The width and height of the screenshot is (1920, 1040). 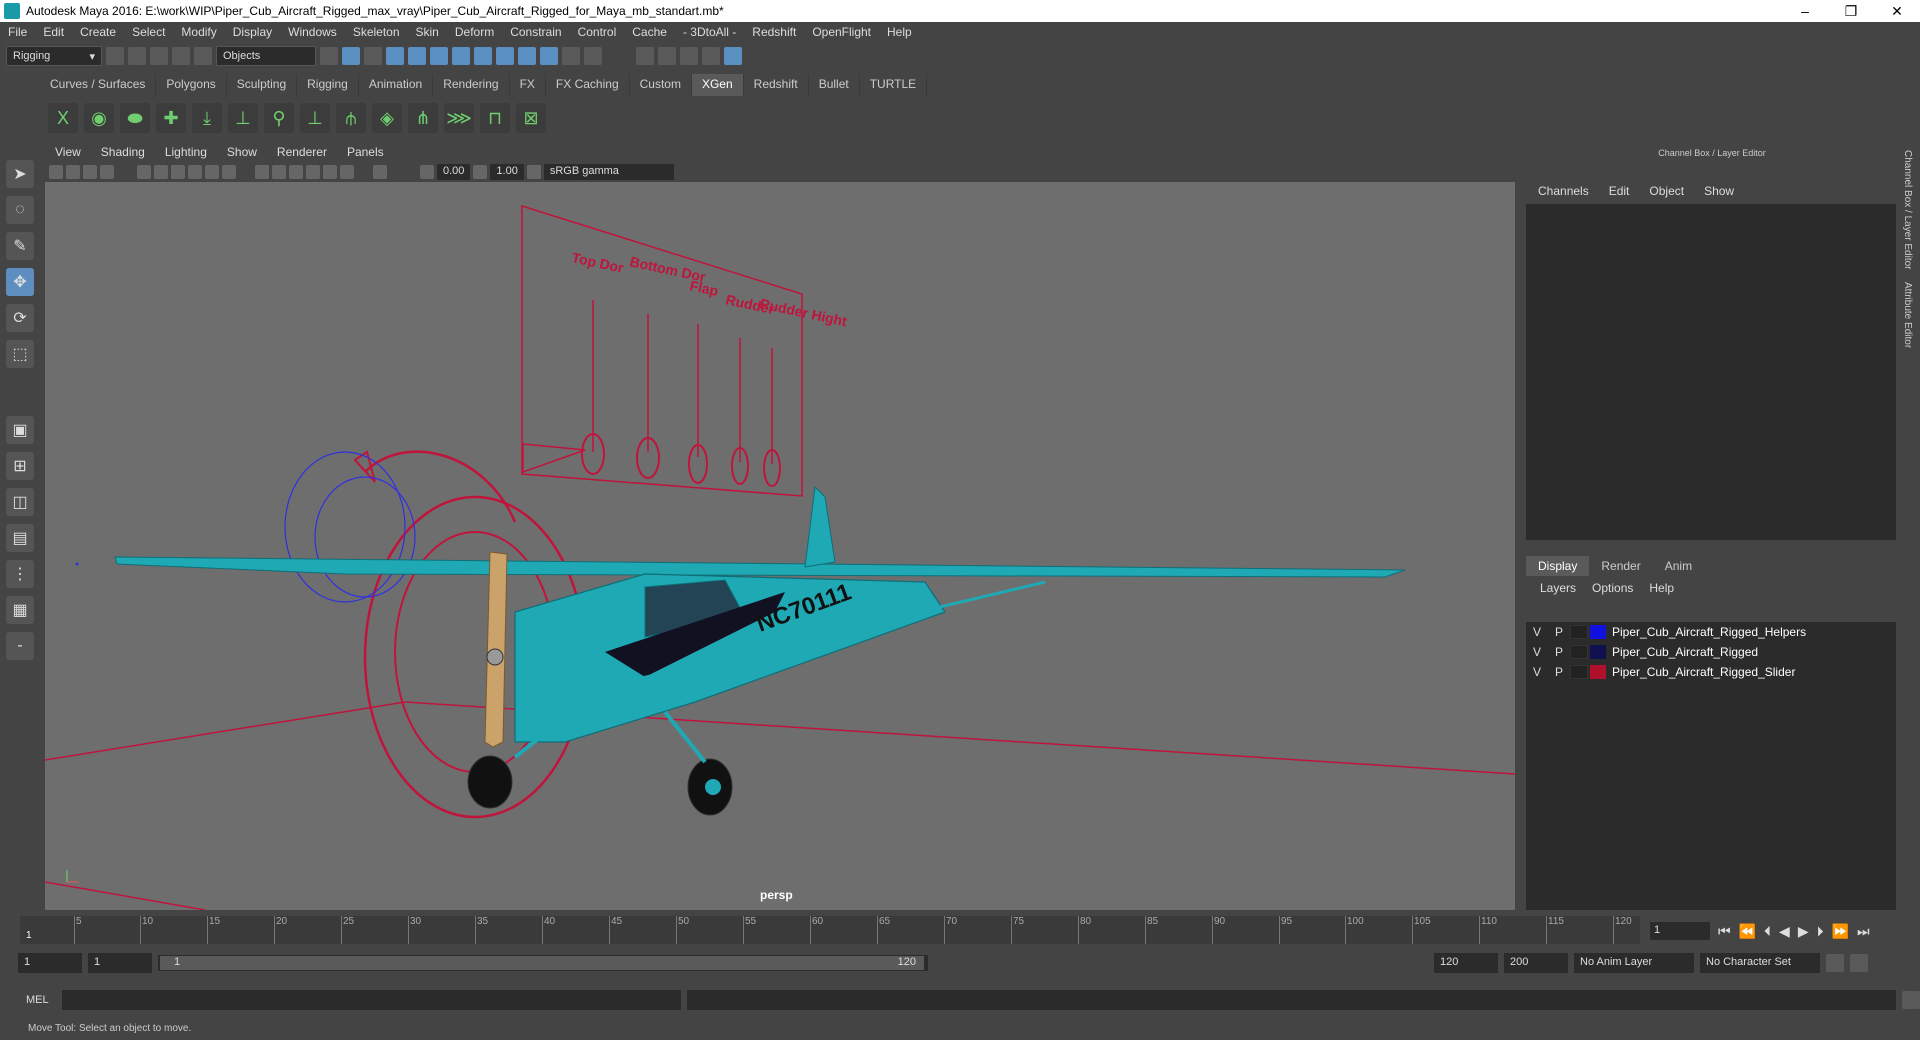 I want to click on step-forward-key-icon: ⏩, so click(x=1840, y=931).